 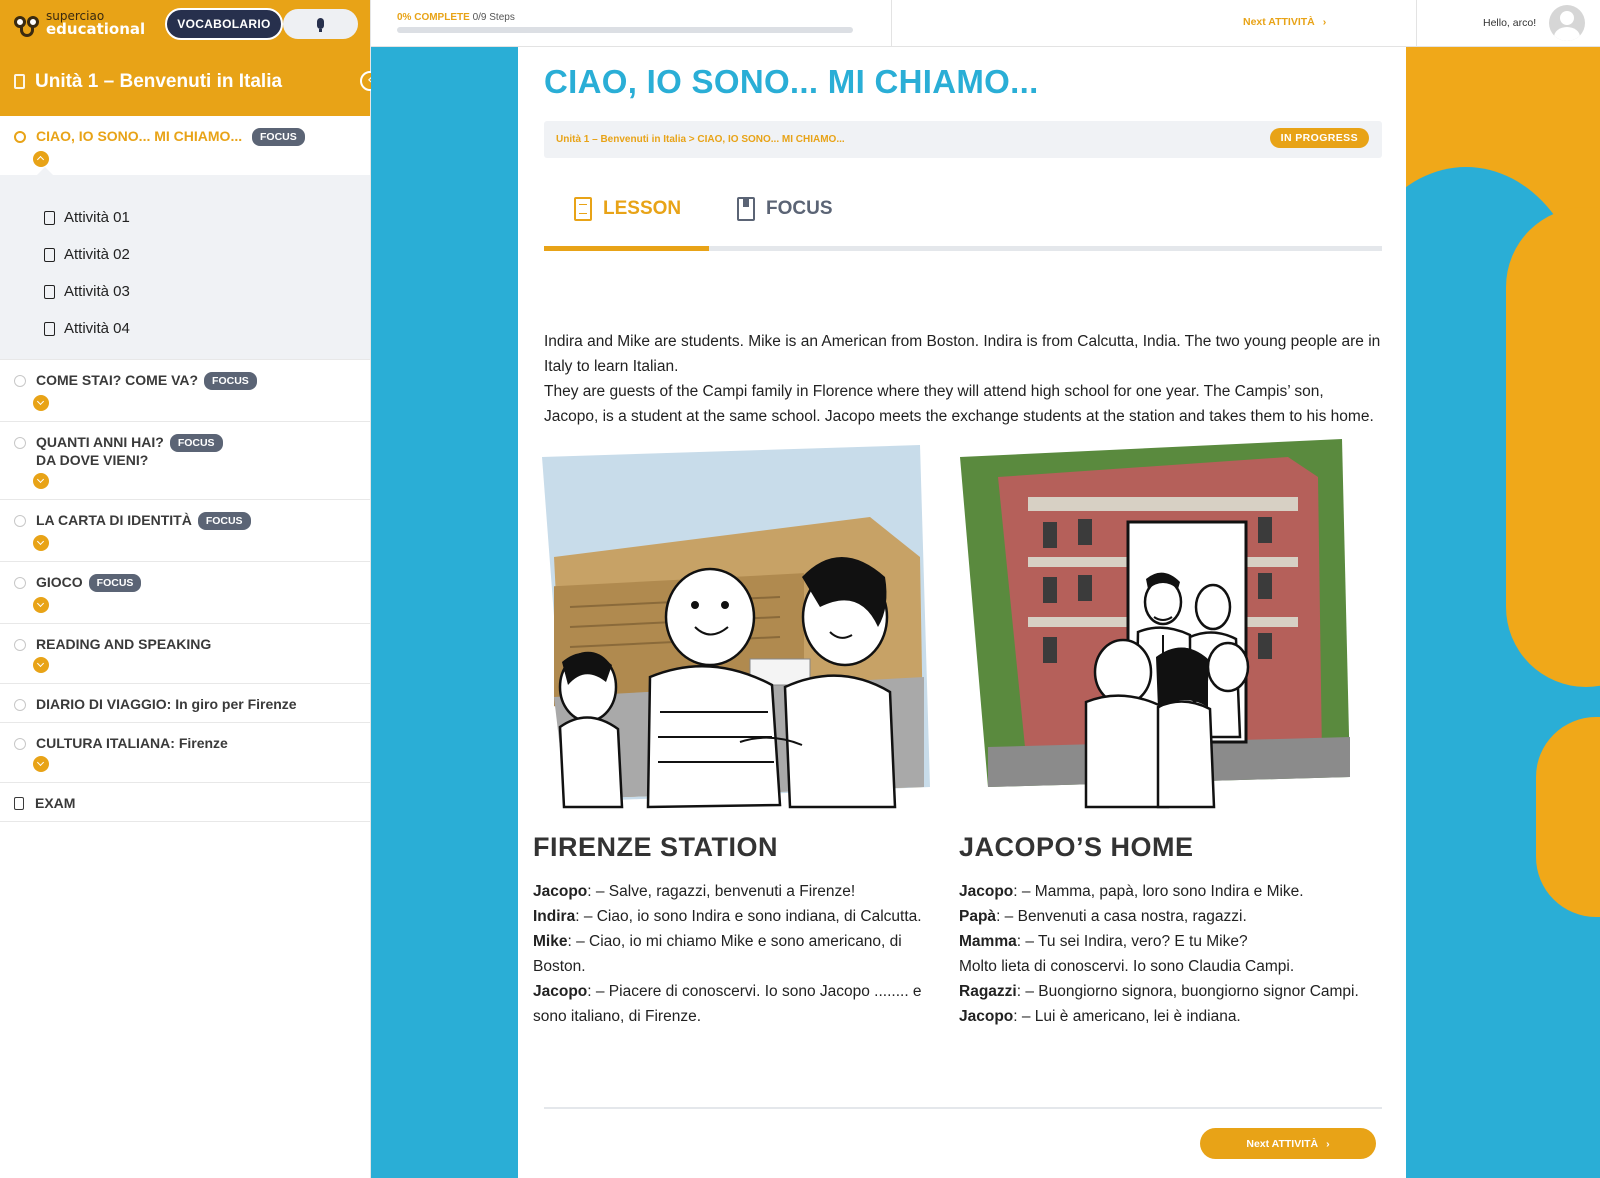 I want to click on tab-lesson: LESSON, so click(x=627, y=209).